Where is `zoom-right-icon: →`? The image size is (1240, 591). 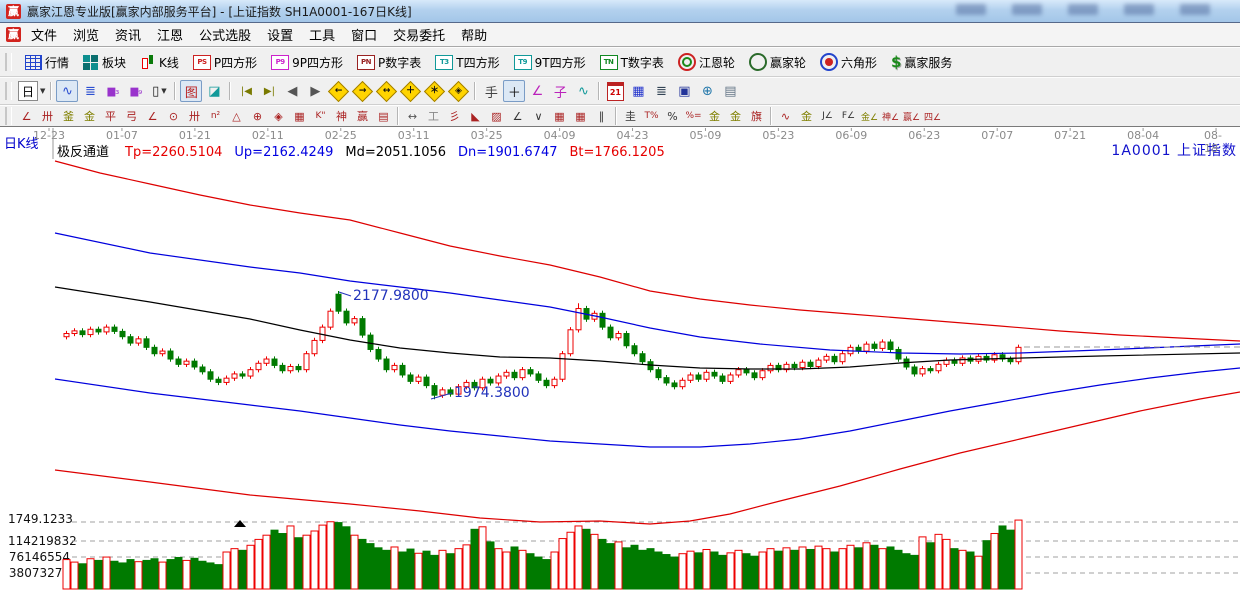
zoom-right-icon: → is located at coordinates (362, 91).